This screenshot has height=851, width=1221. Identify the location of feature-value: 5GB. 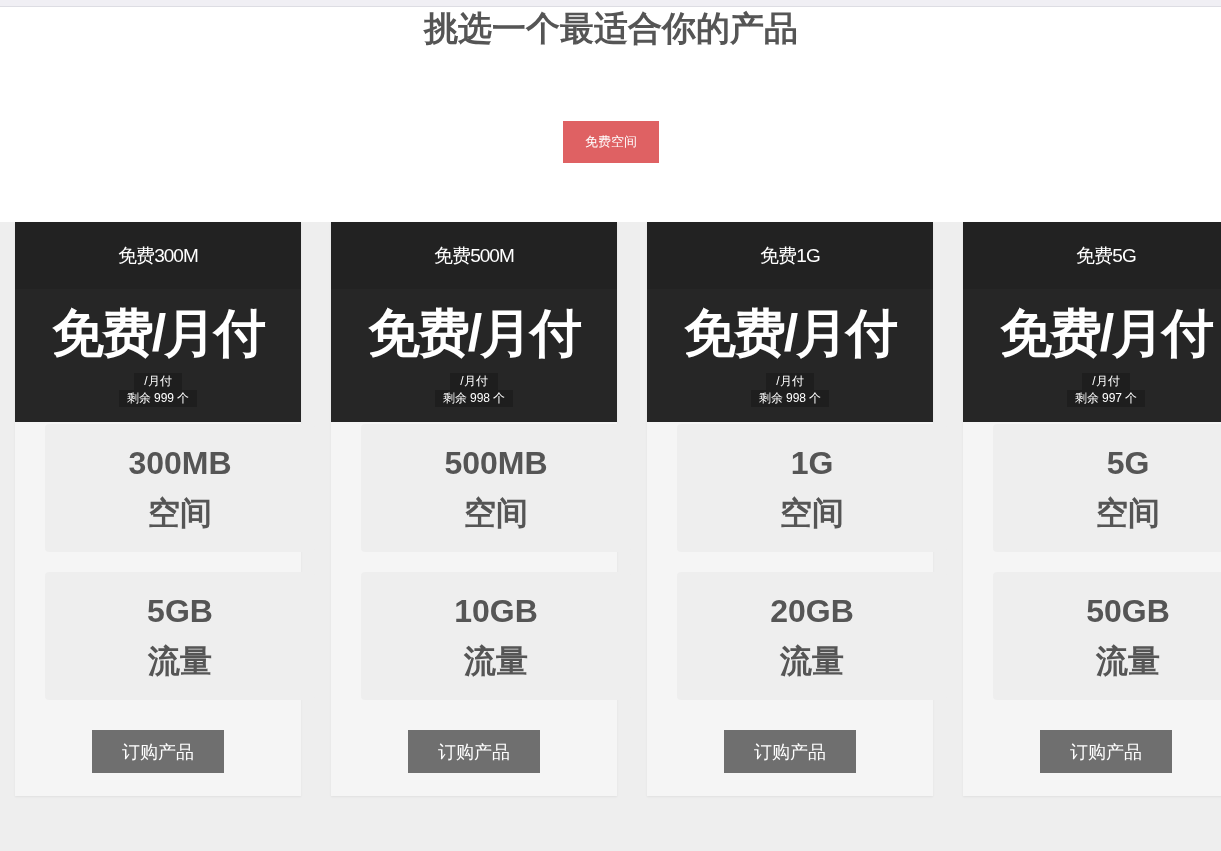
(180, 611).